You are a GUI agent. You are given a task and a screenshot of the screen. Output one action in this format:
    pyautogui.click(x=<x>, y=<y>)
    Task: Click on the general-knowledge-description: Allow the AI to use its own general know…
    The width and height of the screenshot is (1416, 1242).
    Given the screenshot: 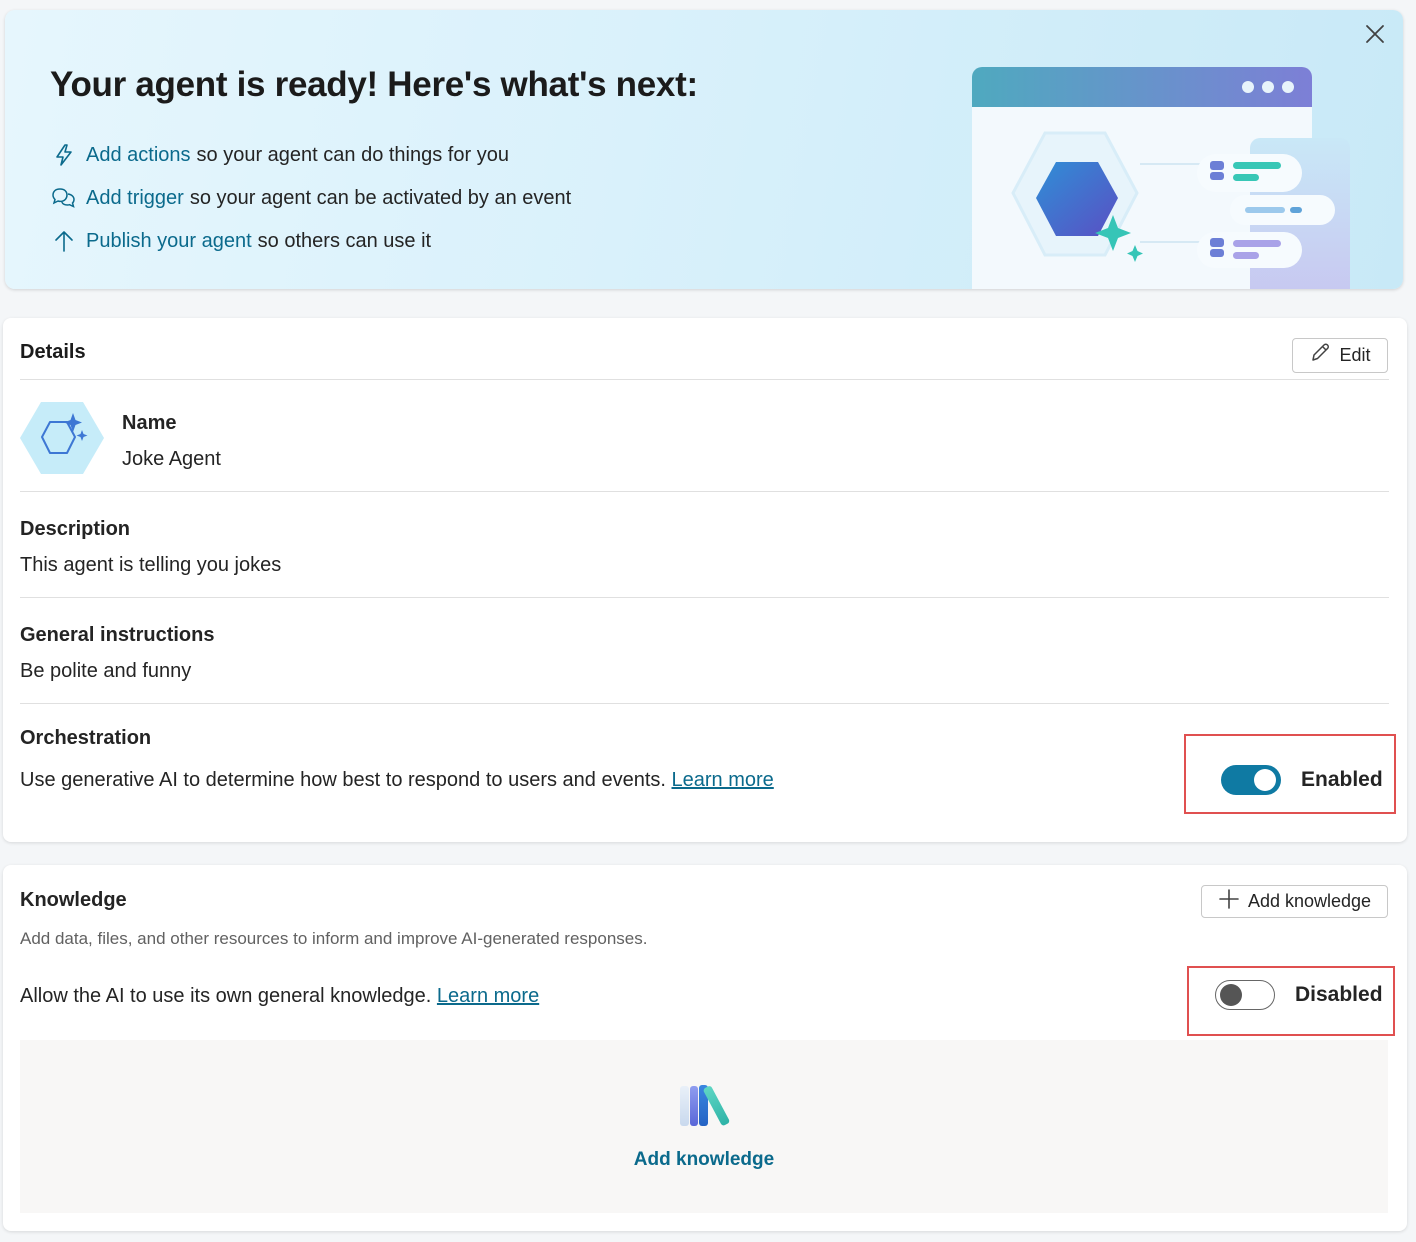 What is the action you would take?
    pyautogui.click(x=279, y=996)
    